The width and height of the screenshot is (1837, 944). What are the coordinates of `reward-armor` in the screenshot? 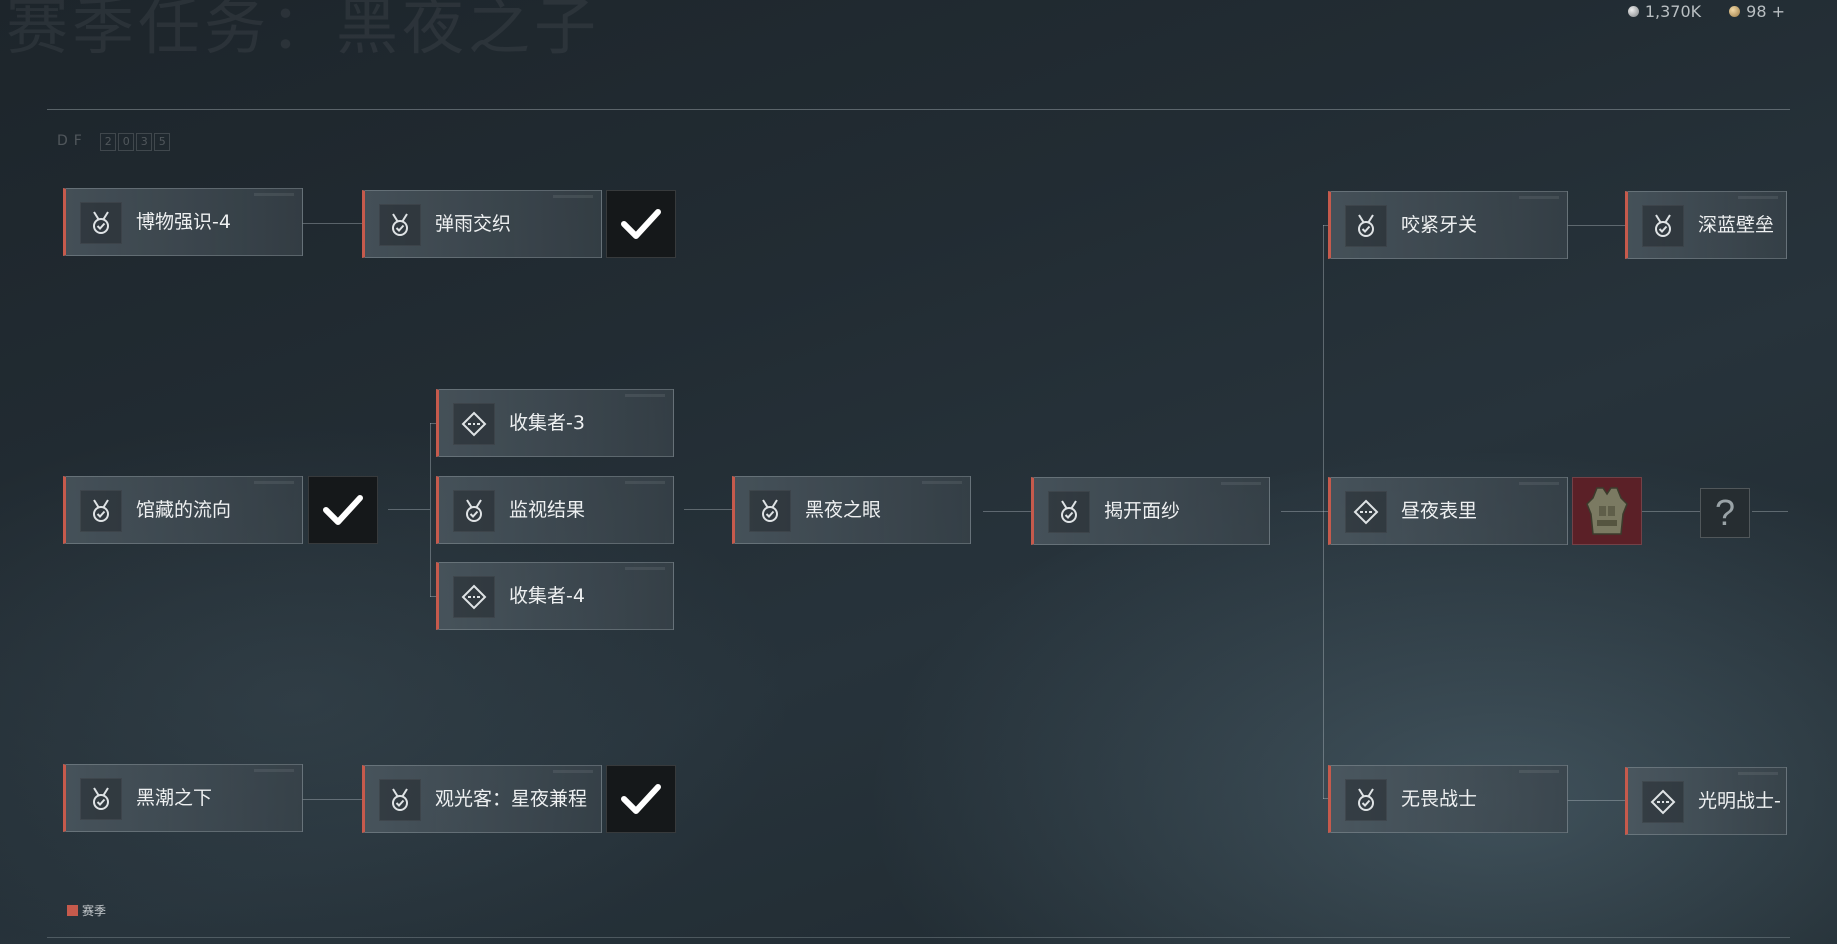 It's located at (1607, 511).